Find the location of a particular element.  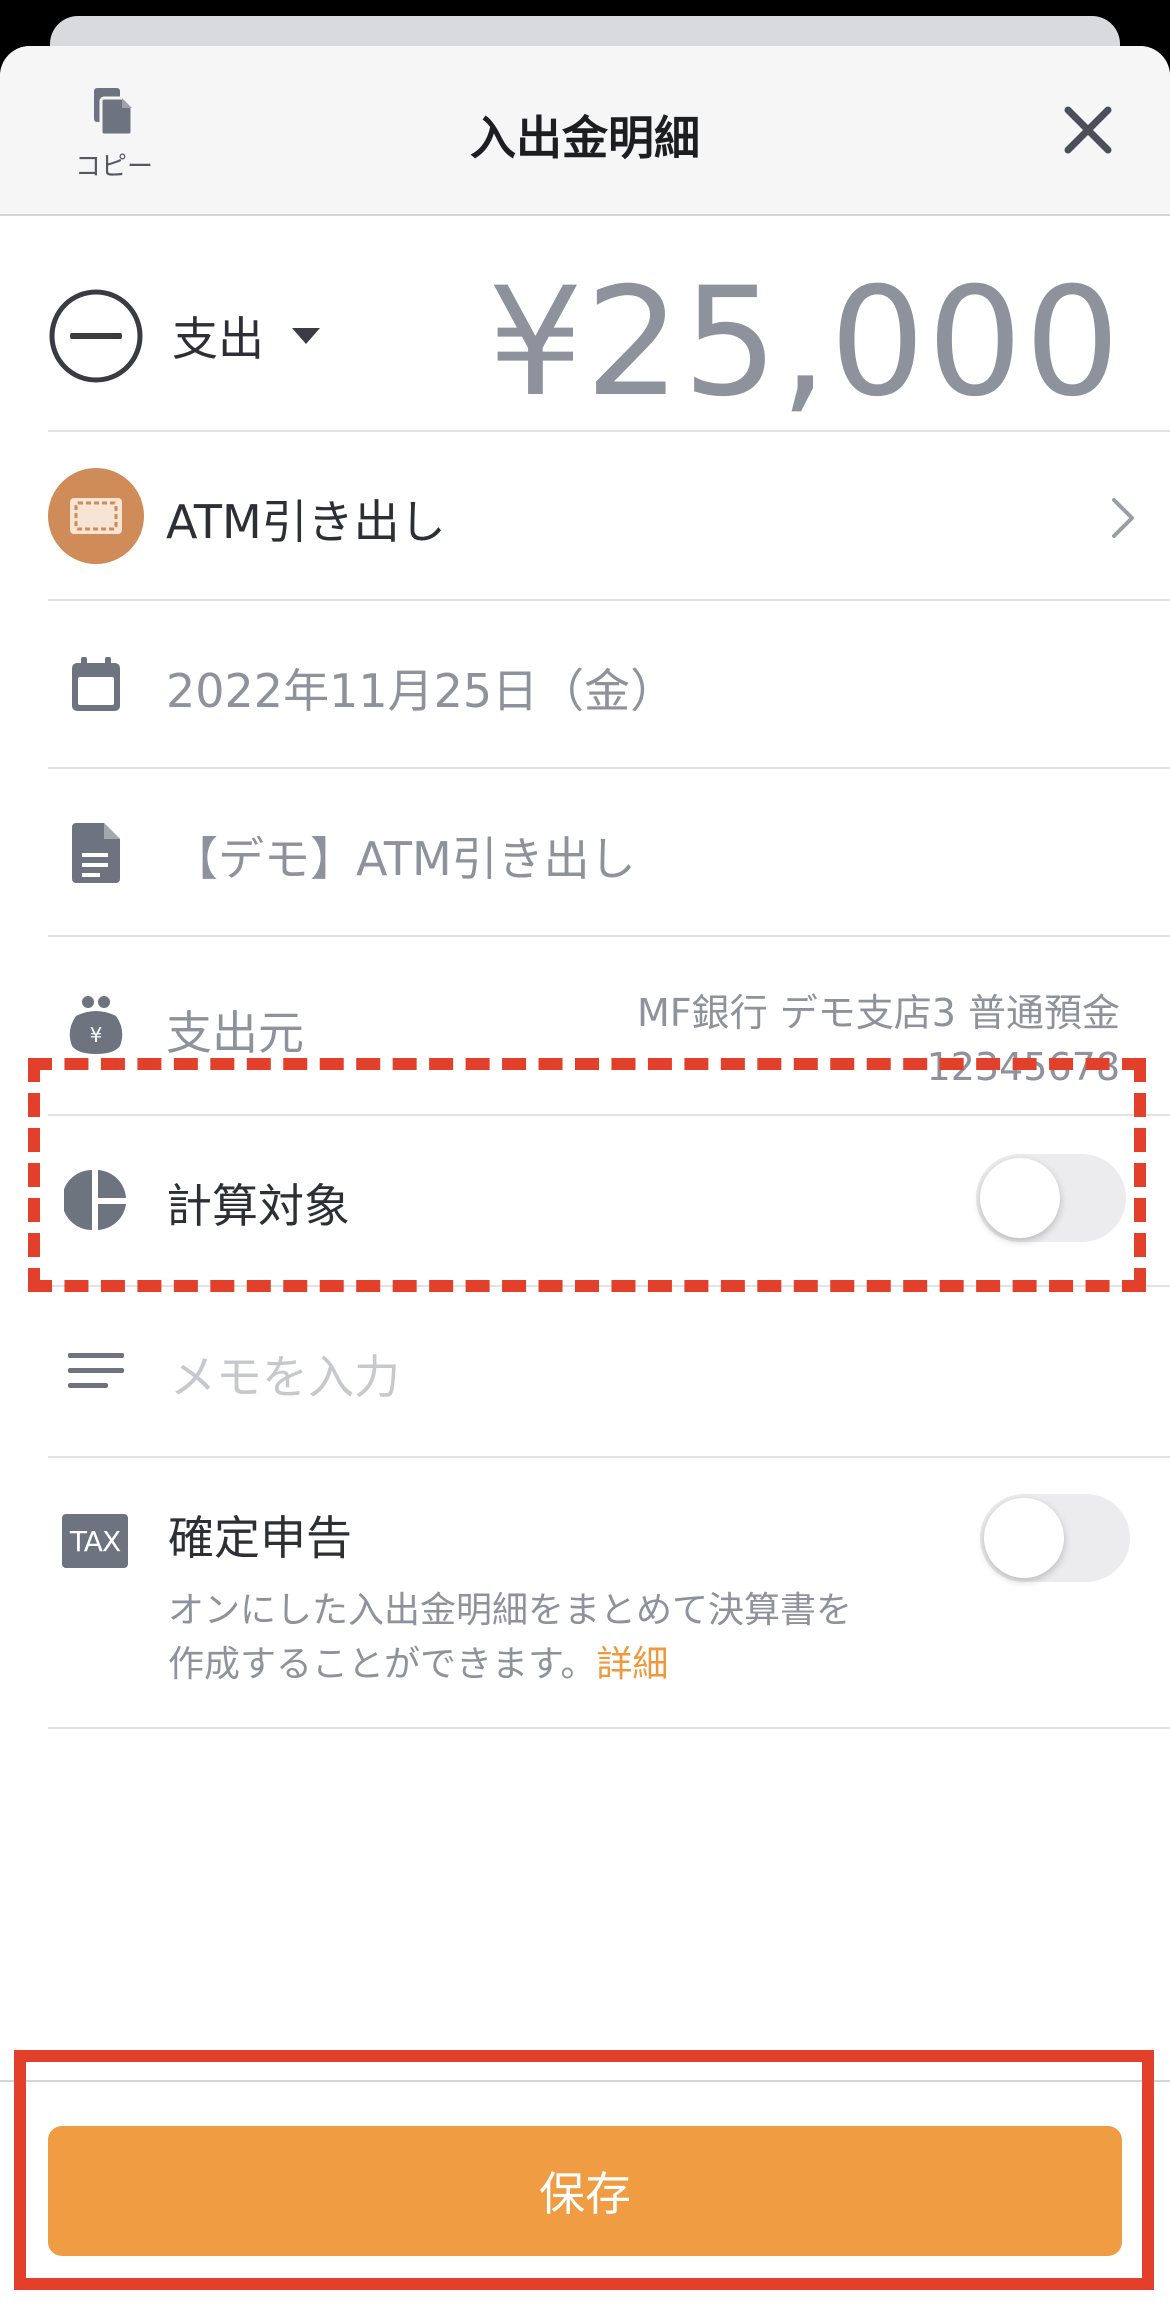

category-row: ATM引き出し is located at coordinates (585, 516).